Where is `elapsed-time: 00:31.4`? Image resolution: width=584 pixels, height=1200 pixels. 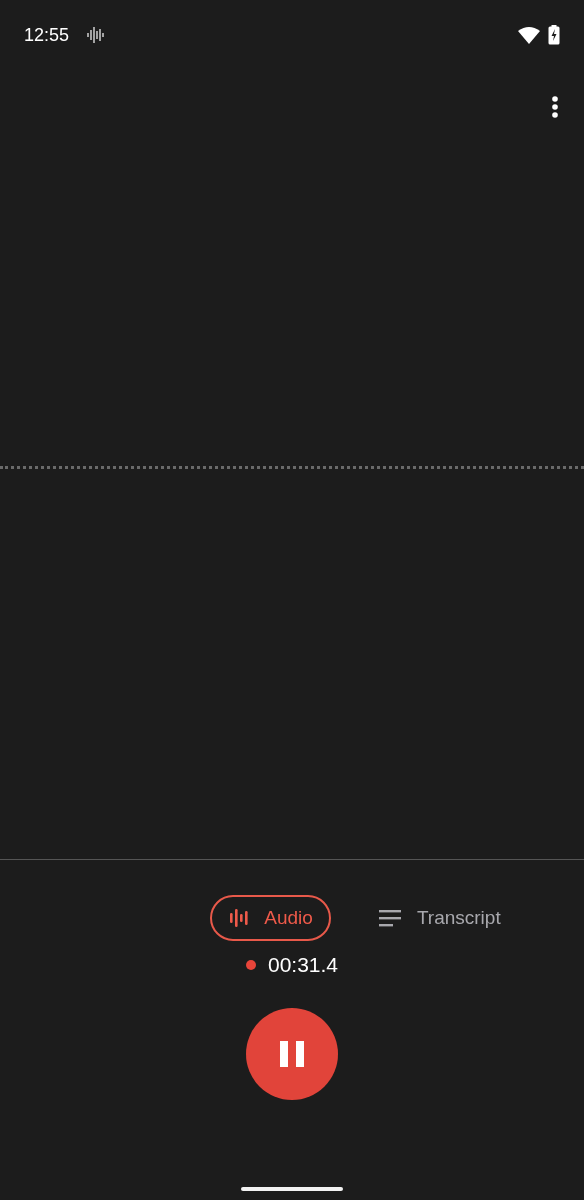 elapsed-time: 00:31.4 is located at coordinates (303, 965).